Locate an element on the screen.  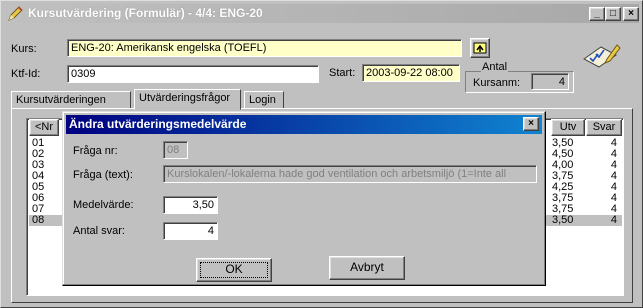
close-button: × is located at coordinates (631, 14).